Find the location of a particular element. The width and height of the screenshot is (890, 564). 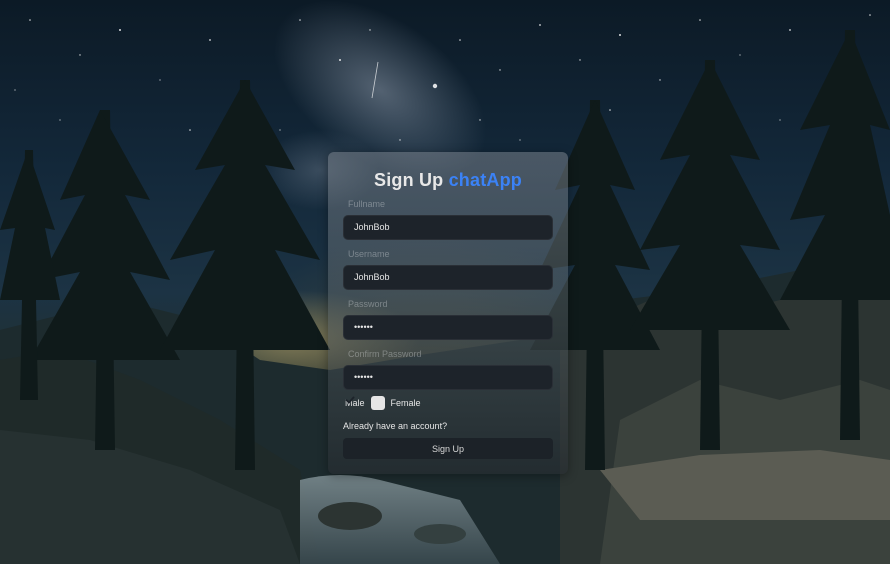

fullname-label: Fullname is located at coordinates (367, 204).